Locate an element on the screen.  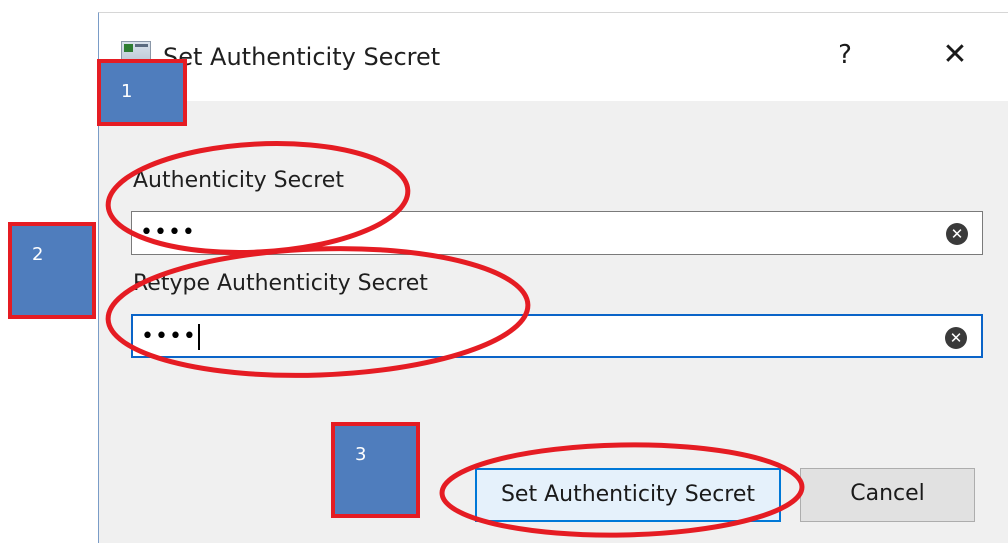
annotation-marker-3-label: 3 is located at coordinates (361, 454).